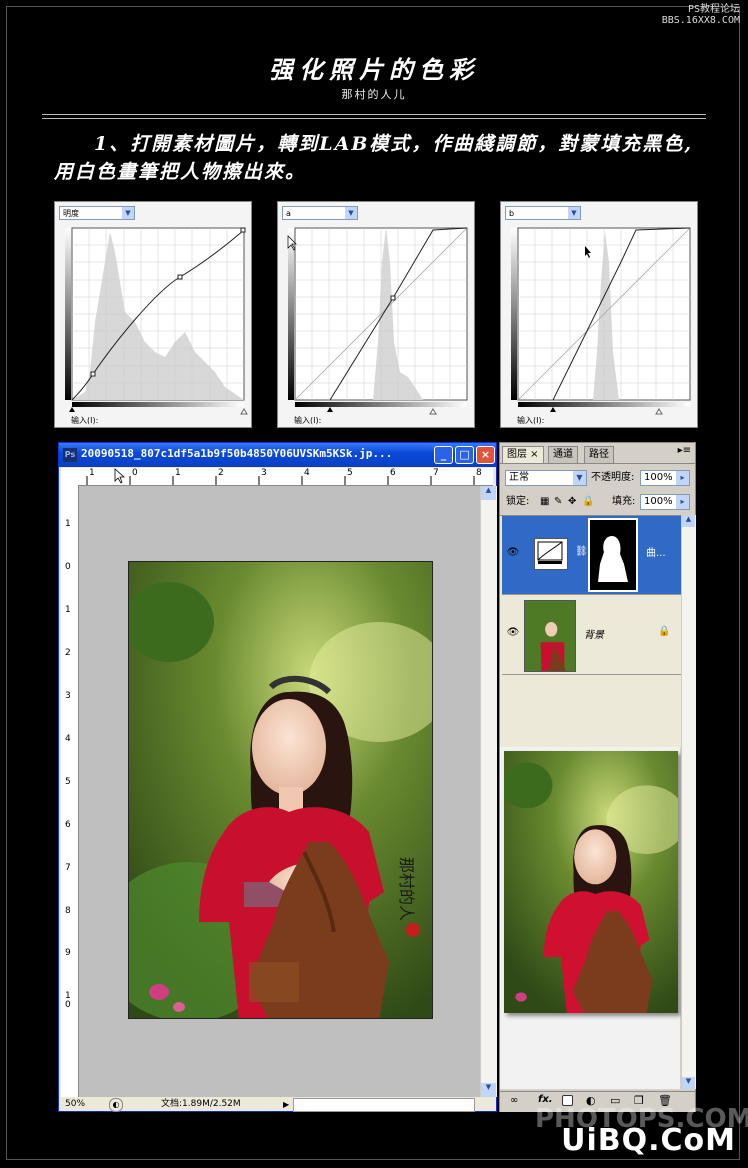 This screenshot has width=748, height=1168. What do you see at coordinates (519, 477) in the screenshot?
I see `blend-mode-value: 正常` at bounding box center [519, 477].